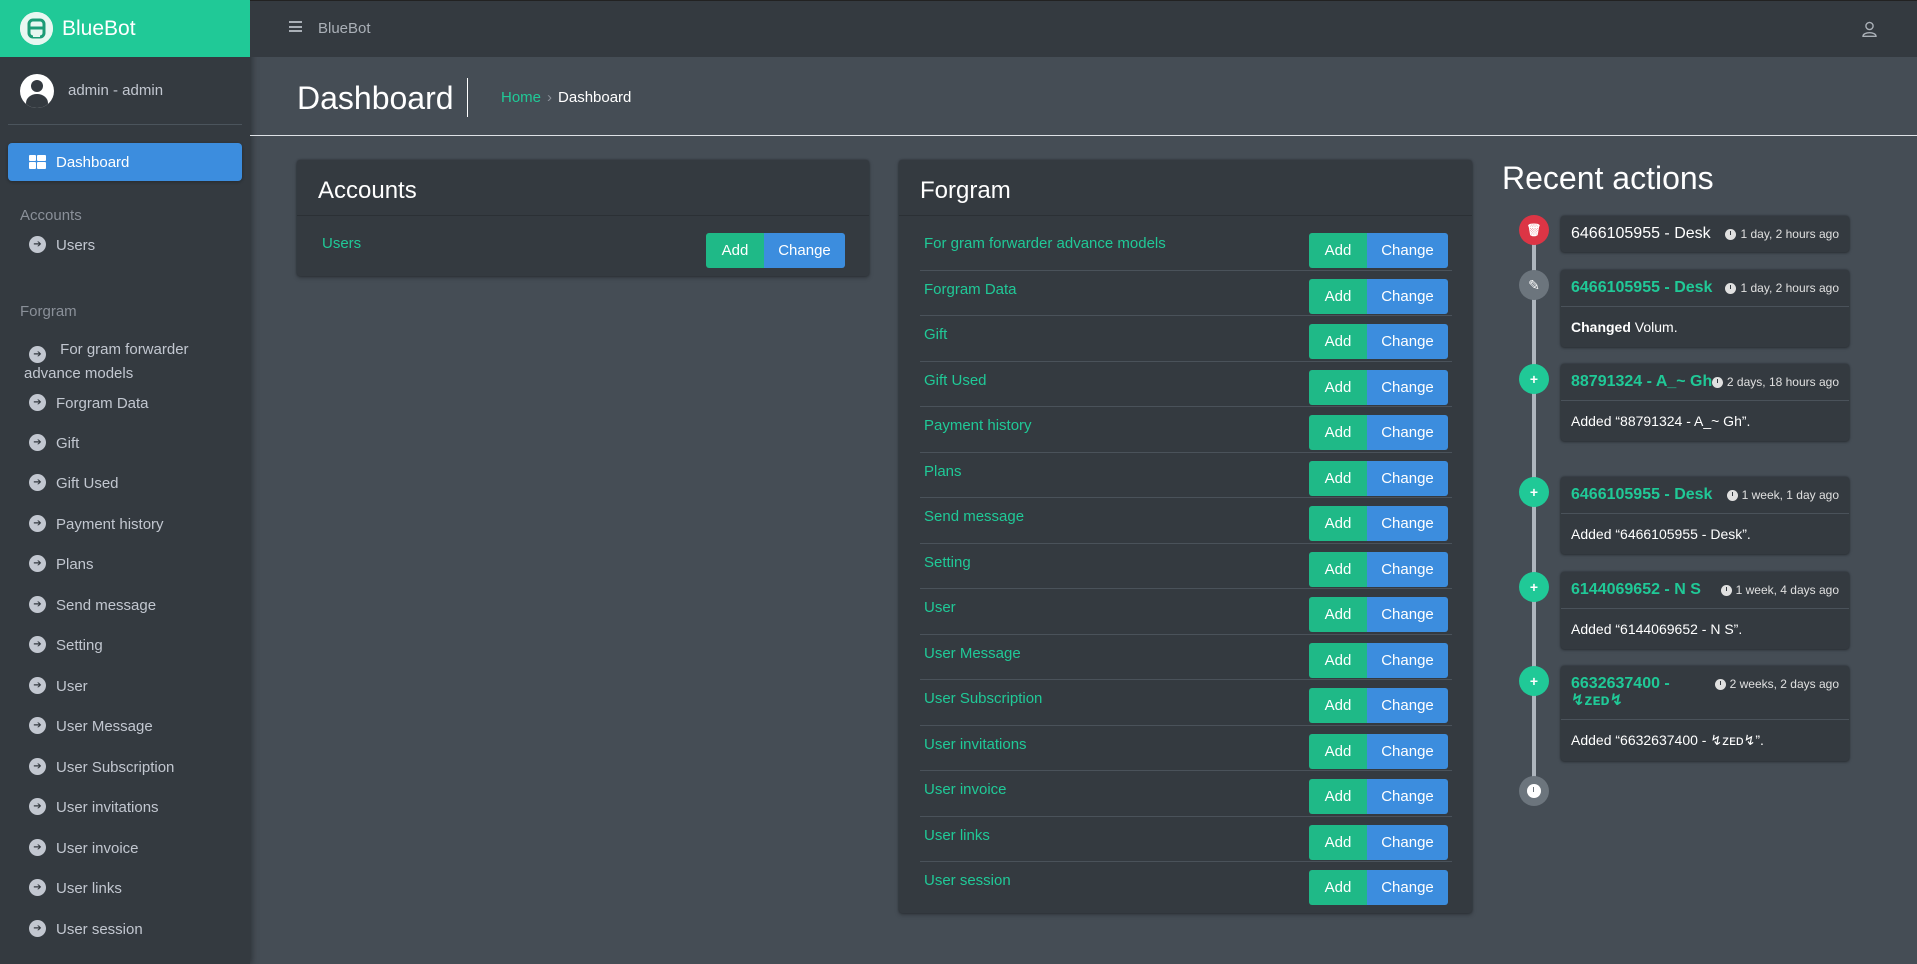  What do you see at coordinates (344, 28) in the screenshot?
I see `topbar-title: BlueBot` at bounding box center [344, 28].